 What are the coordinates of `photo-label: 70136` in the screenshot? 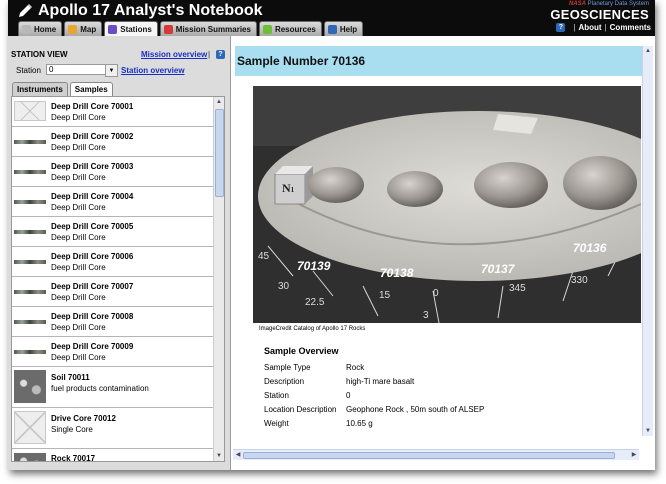 It's located at (590, 248).